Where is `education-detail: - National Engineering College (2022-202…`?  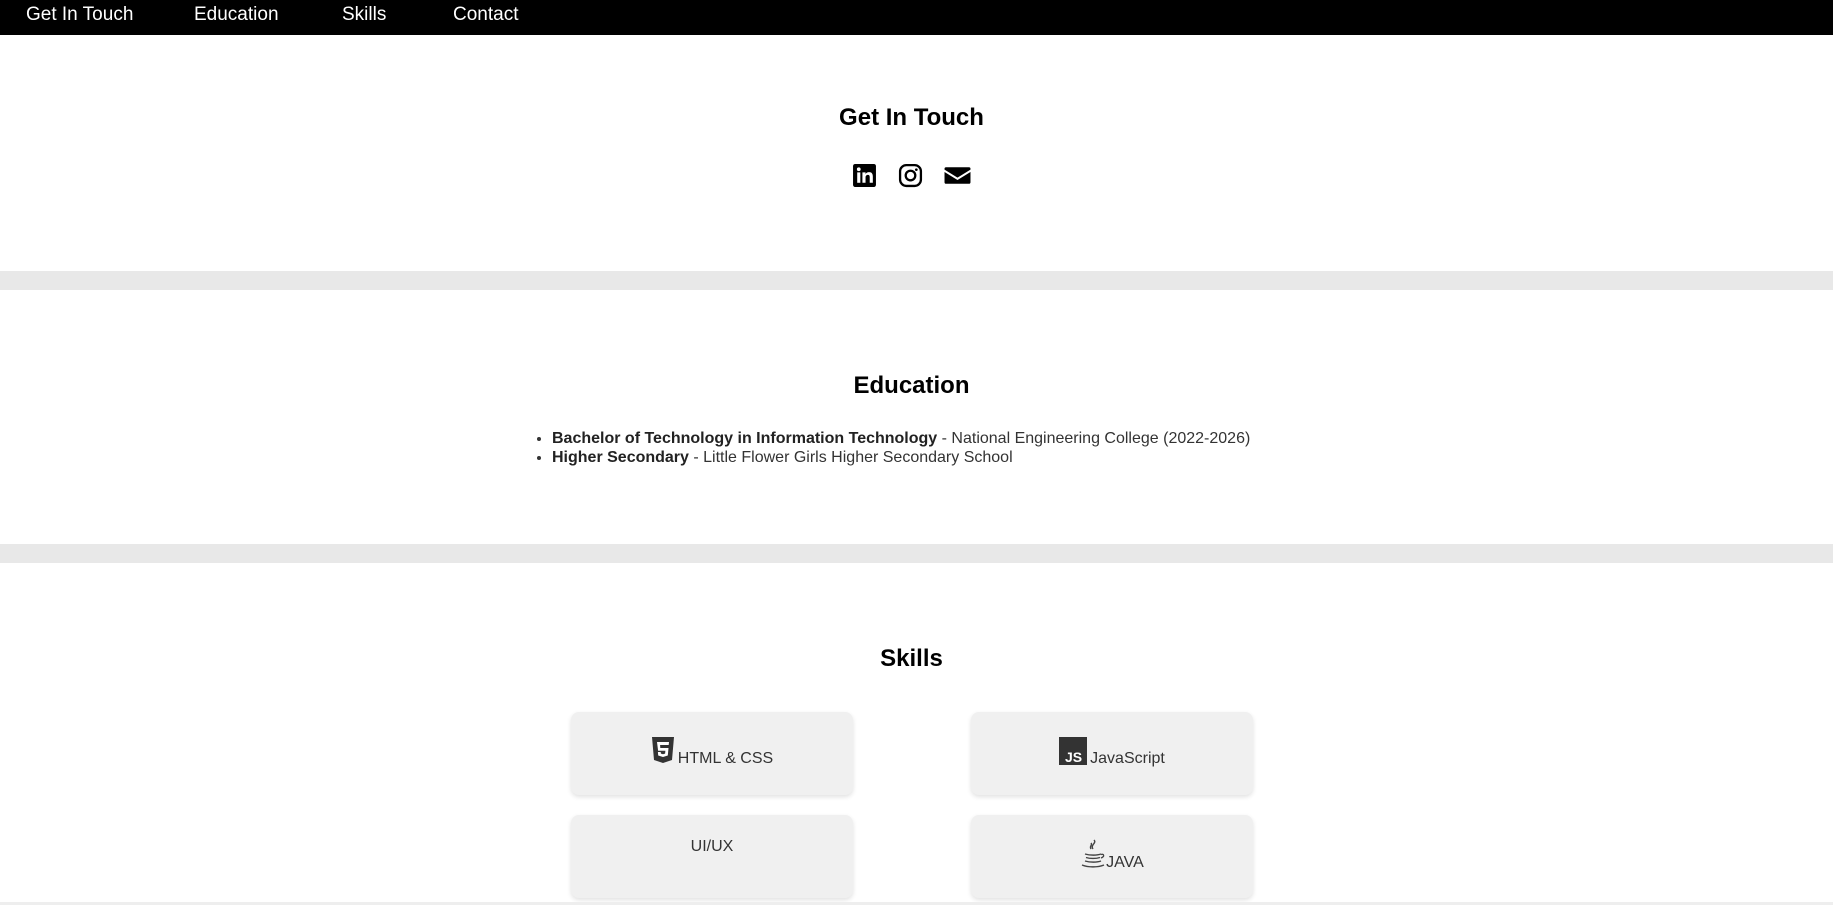 education-detail: - National Engineering College (2022-202… is located at coordinates (1094, 438).